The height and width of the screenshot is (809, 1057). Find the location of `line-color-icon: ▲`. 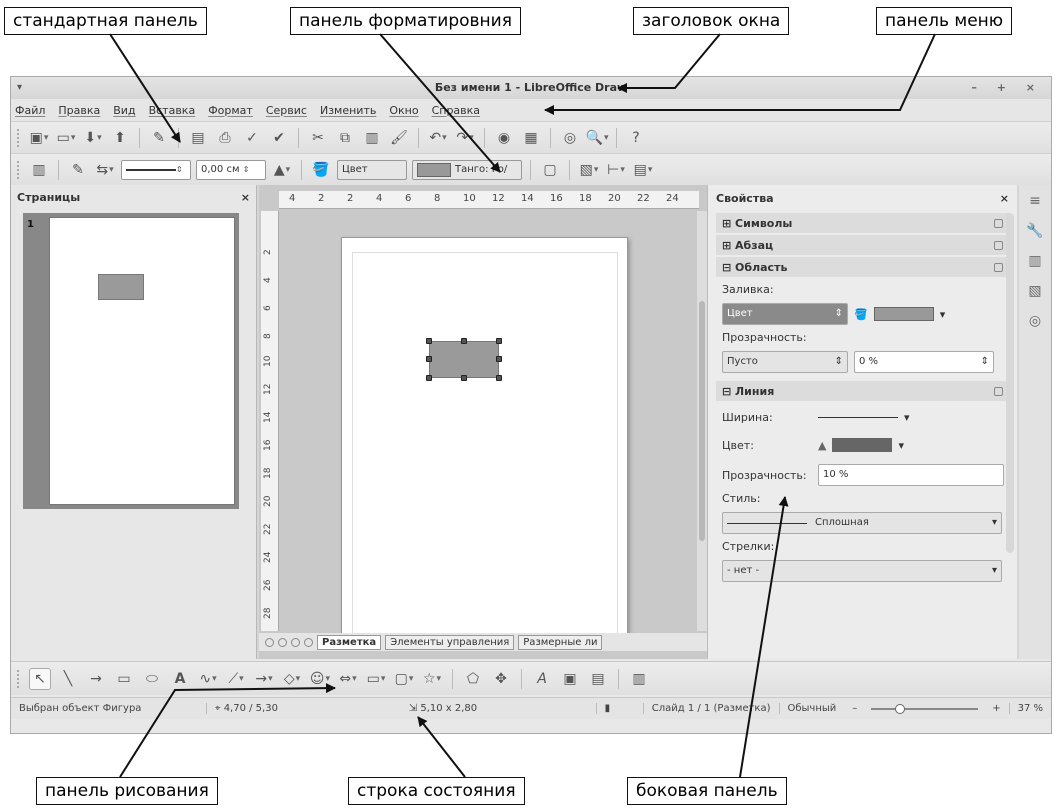

line-color-icon: ▲ is located at coordinates (282, 170).